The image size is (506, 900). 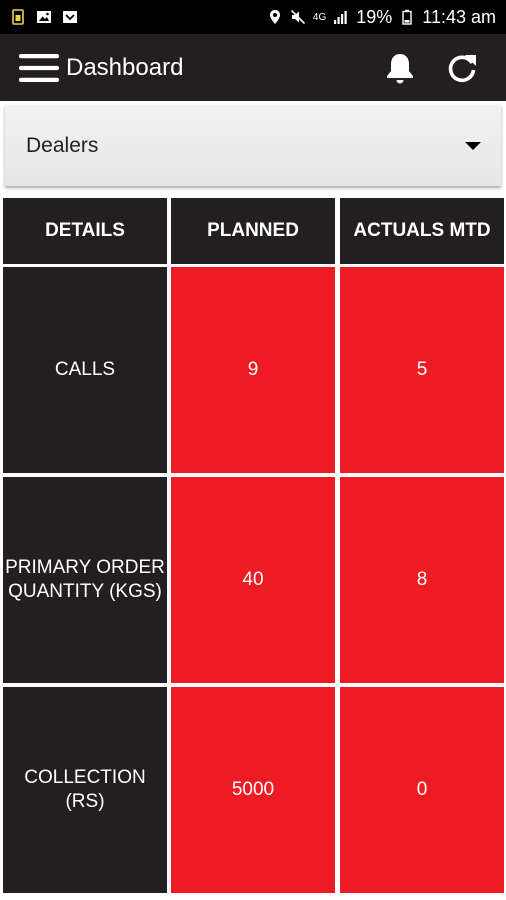 I want to click on bell-icon, so click(x=400, y=68).